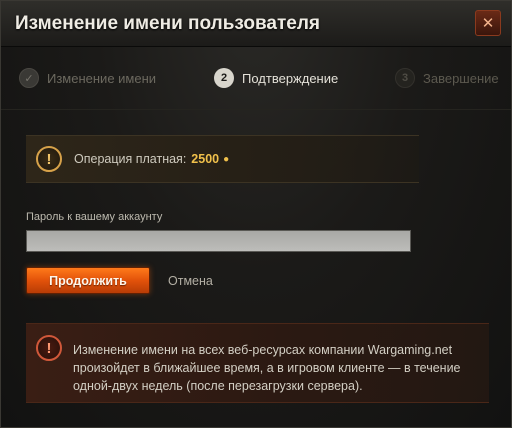  What do you see at coordinates (222, 159) in the screenshot?
I see `cost-notice: ! Операция платная: 2500 ●` at bounding box center [222, 159].